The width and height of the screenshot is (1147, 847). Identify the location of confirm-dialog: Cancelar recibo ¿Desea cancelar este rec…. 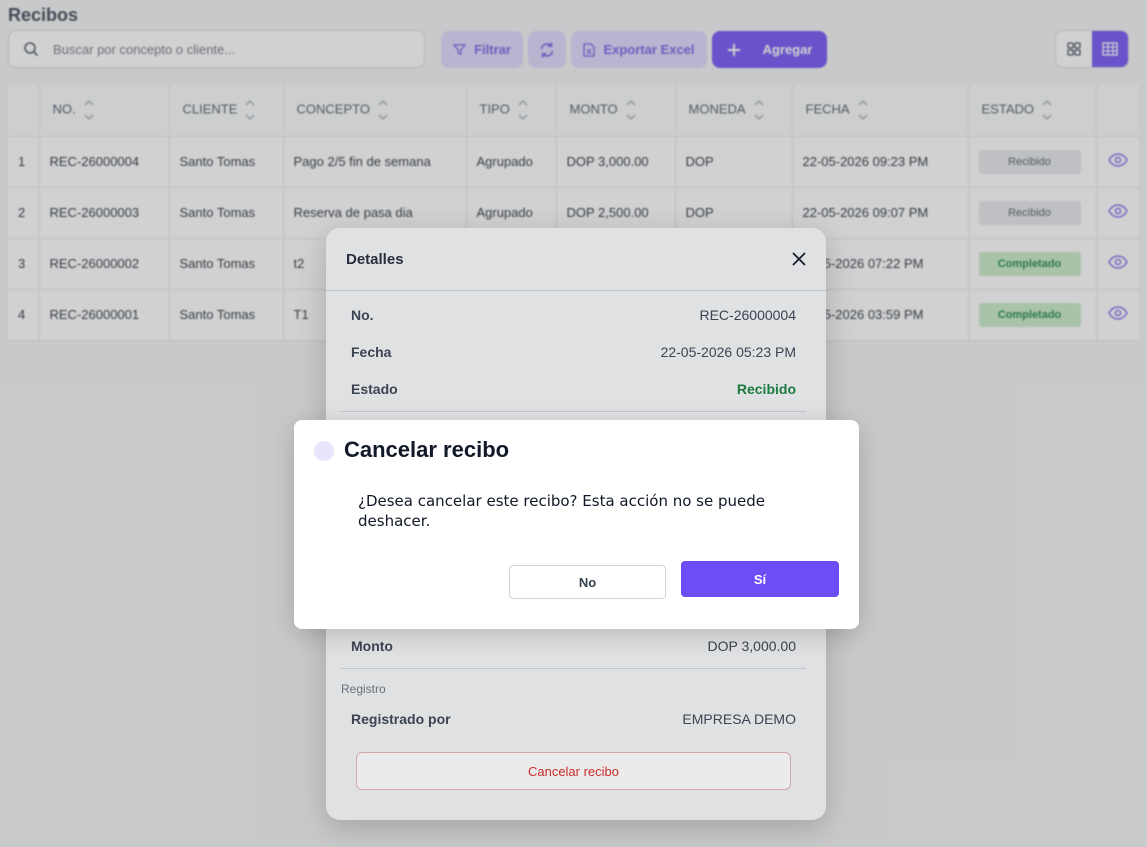
(576, 524).